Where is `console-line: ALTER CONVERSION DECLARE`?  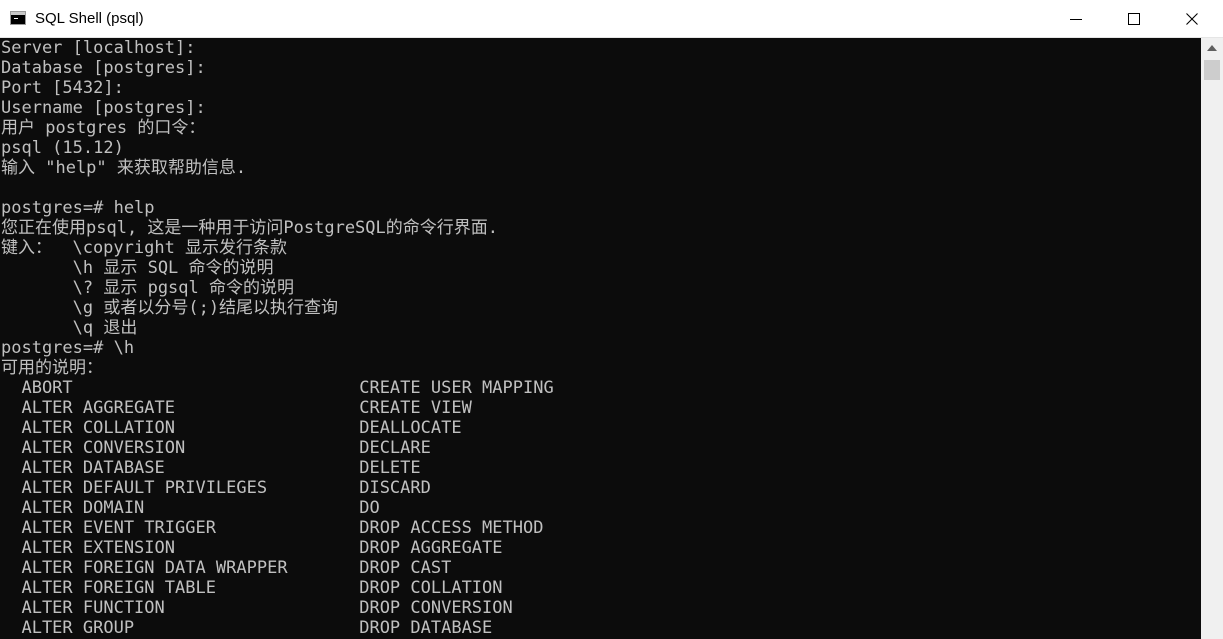 console-line: ALTER CONVERSION DECLARE is located at coordinates (216, 448).